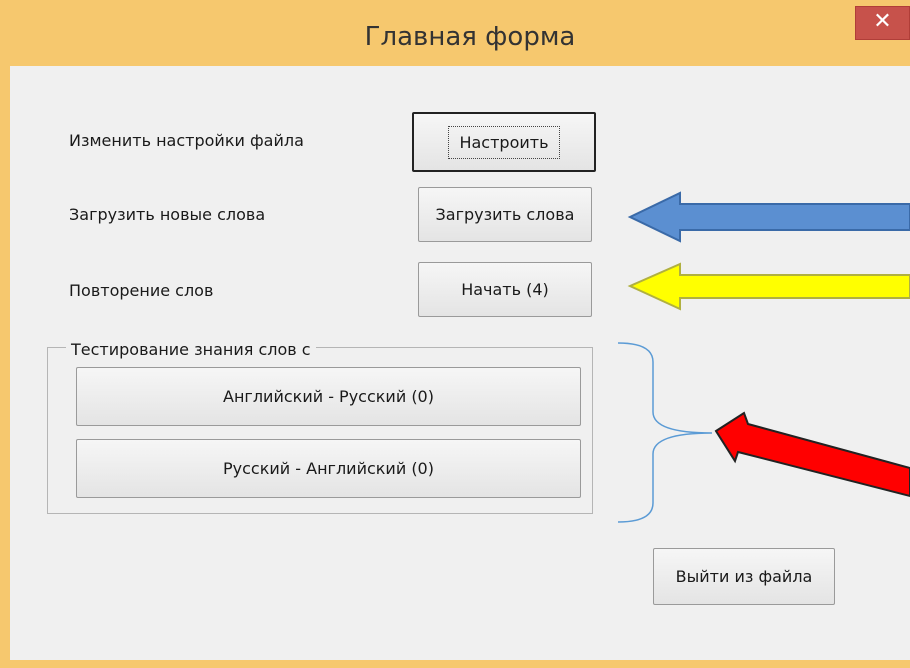  What do you see at coordinates (768, 217) in the screenshot?
I see `blue-arrow-annotation` at bounding box center [768, 217].